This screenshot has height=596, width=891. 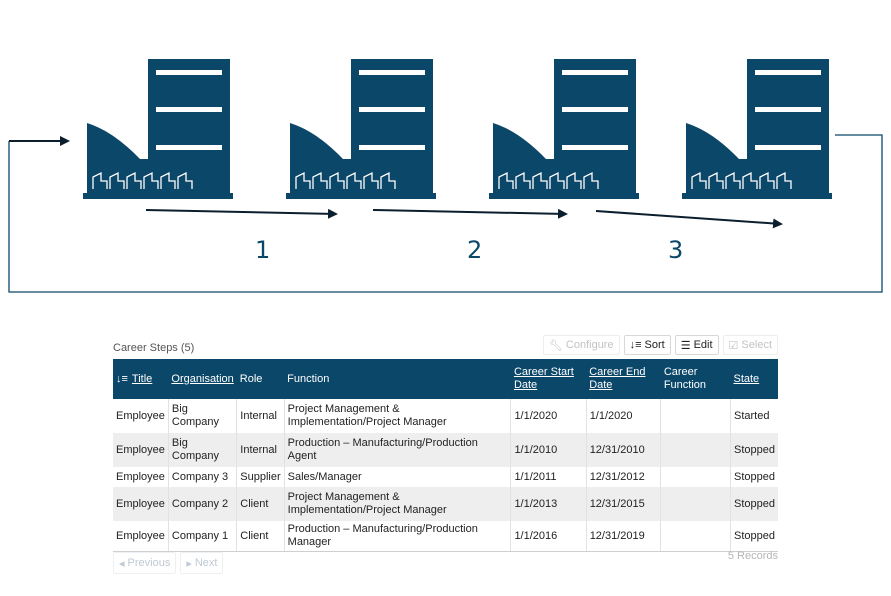 What do you see at coordinates (751, 415) in the screenshot?
I see `cell-state: Started` at bounding box center [751, 415].